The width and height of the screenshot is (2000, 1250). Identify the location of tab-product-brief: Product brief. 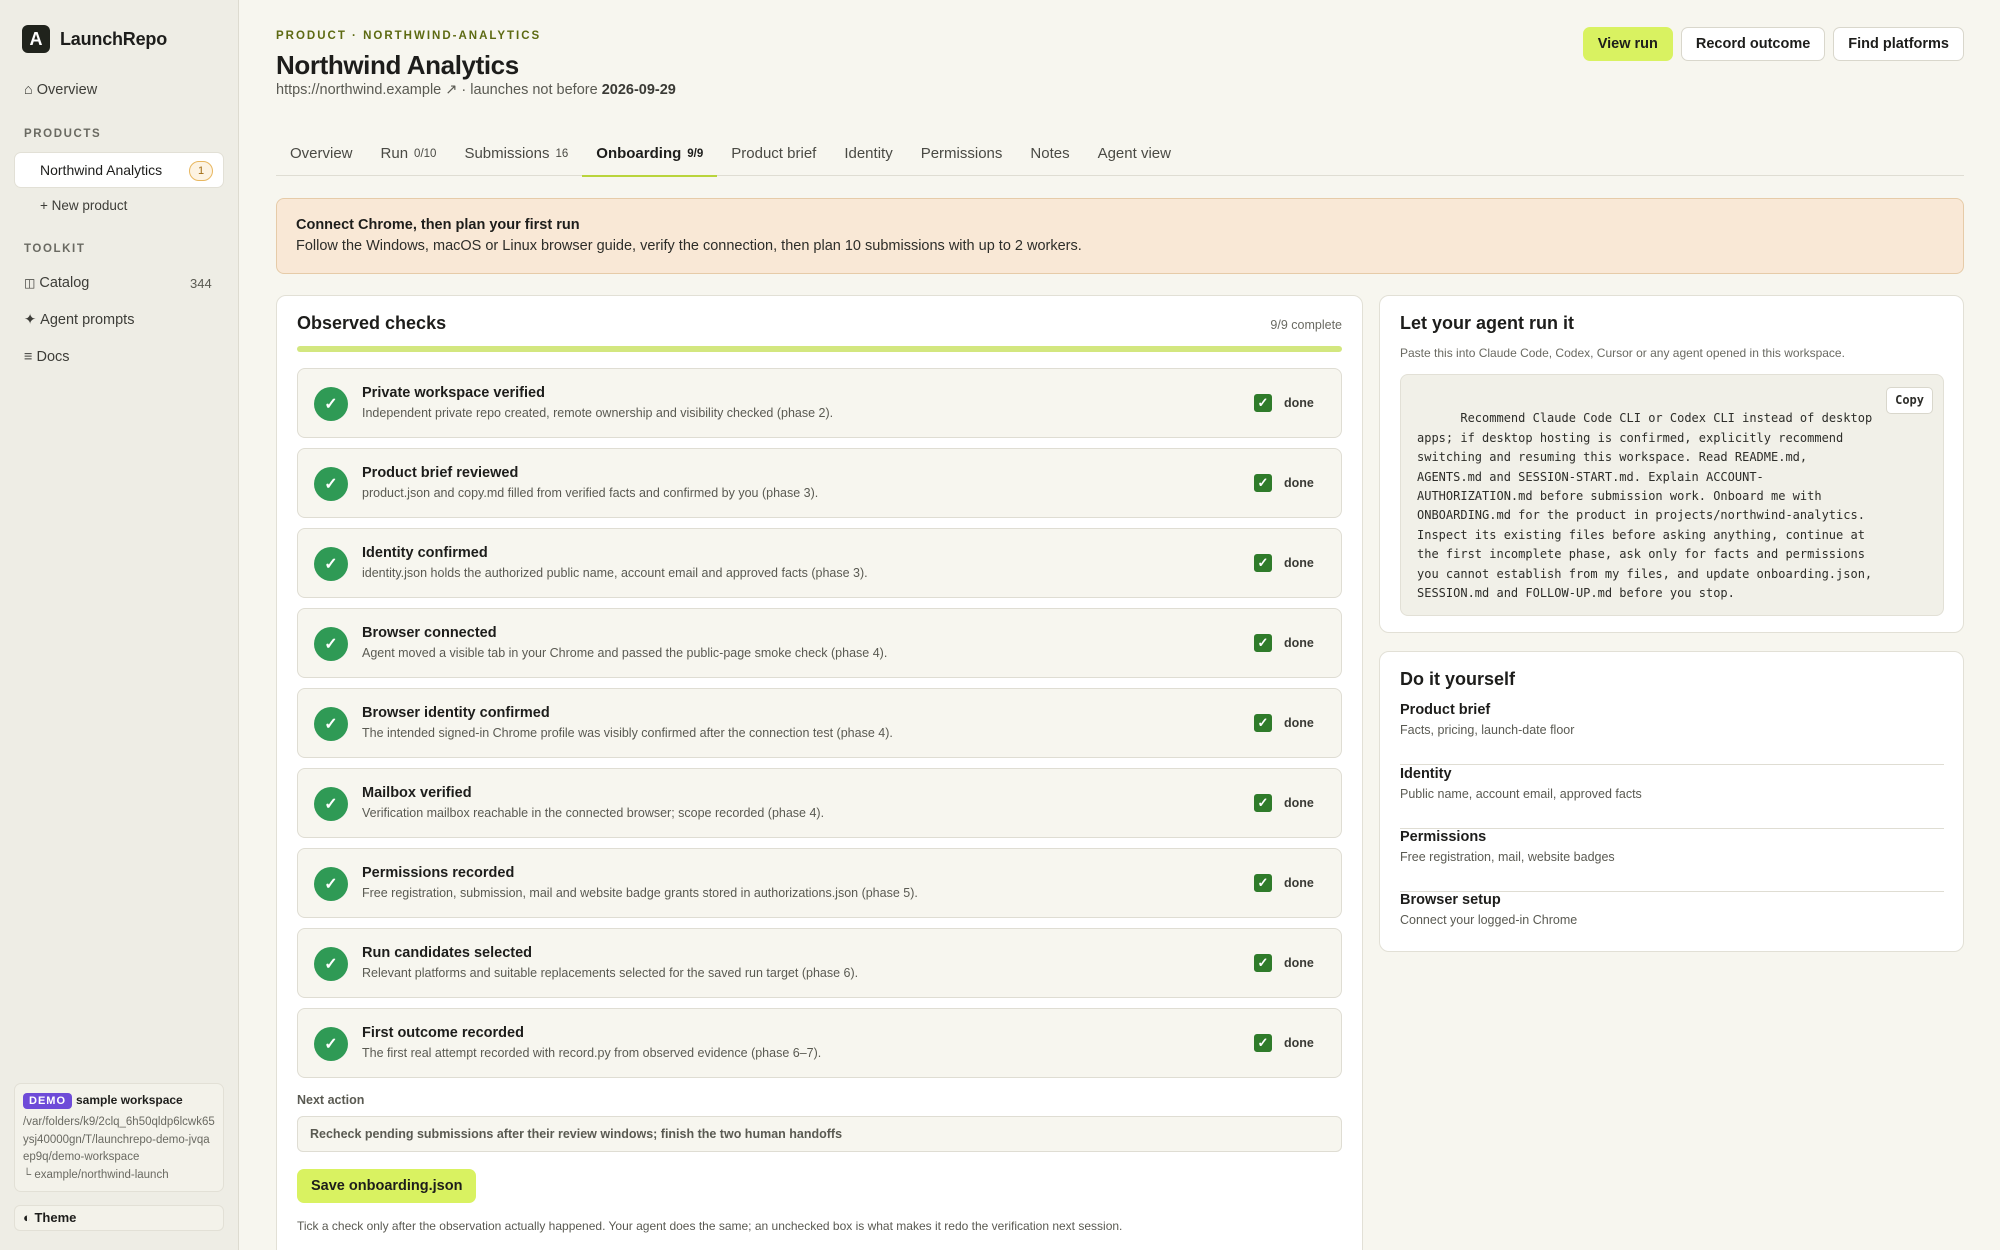
(773, 158).